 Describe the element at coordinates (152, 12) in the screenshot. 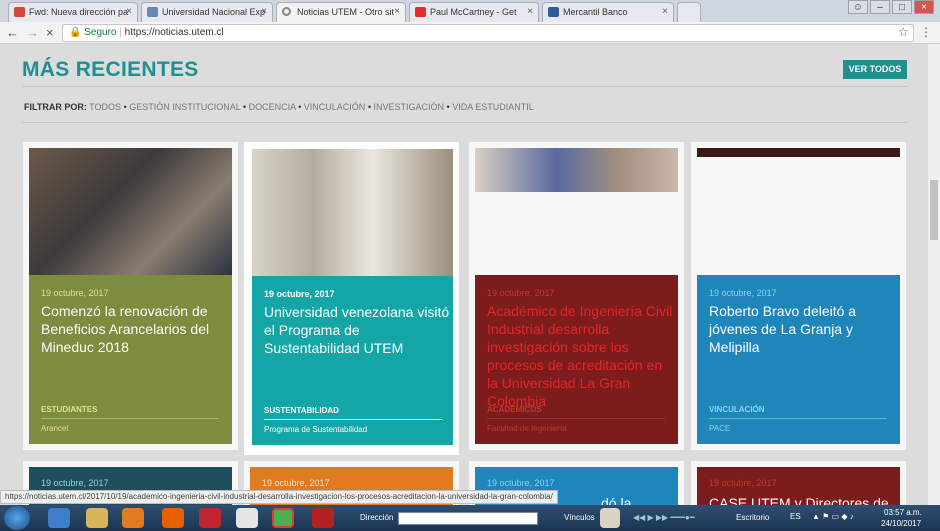

I see `document-icon` at that location.